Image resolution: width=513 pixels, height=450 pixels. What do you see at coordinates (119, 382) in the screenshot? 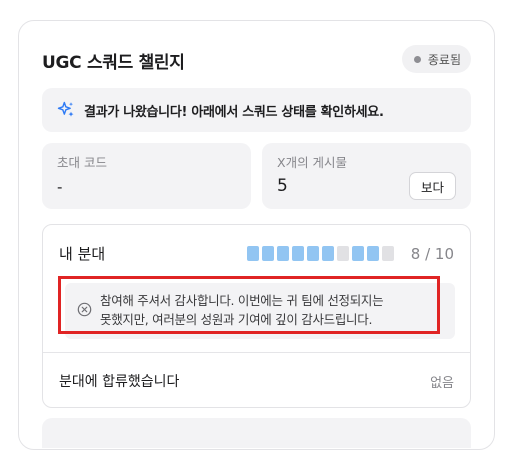
I see `joined-squad-label: 분대에 합류했습니다` at bounding box center [119, 382].